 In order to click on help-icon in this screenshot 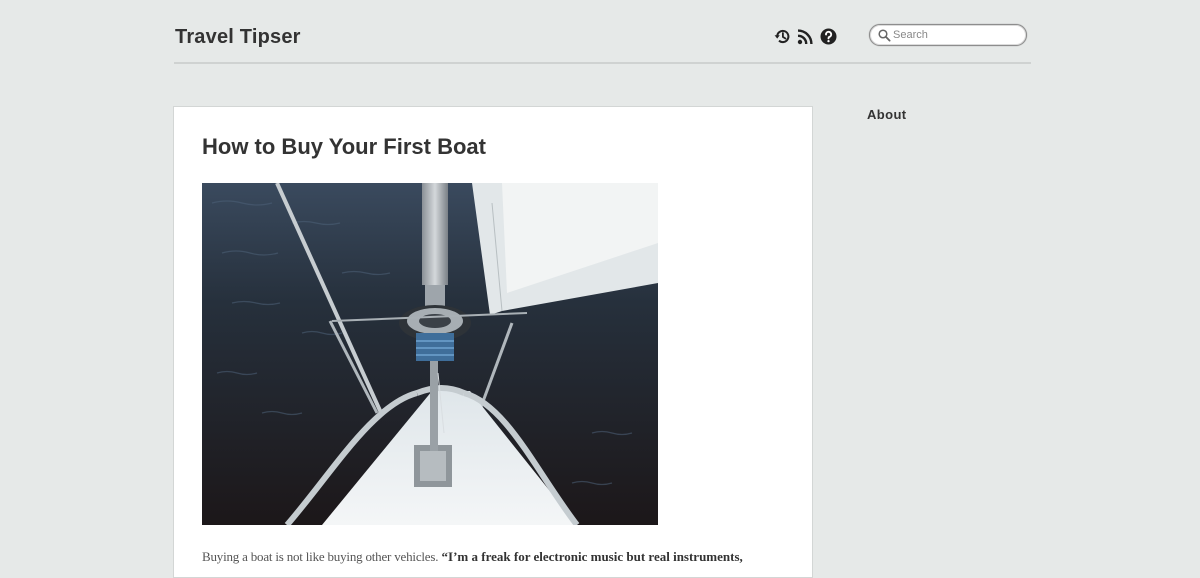, I will do `click(828, 36)`.